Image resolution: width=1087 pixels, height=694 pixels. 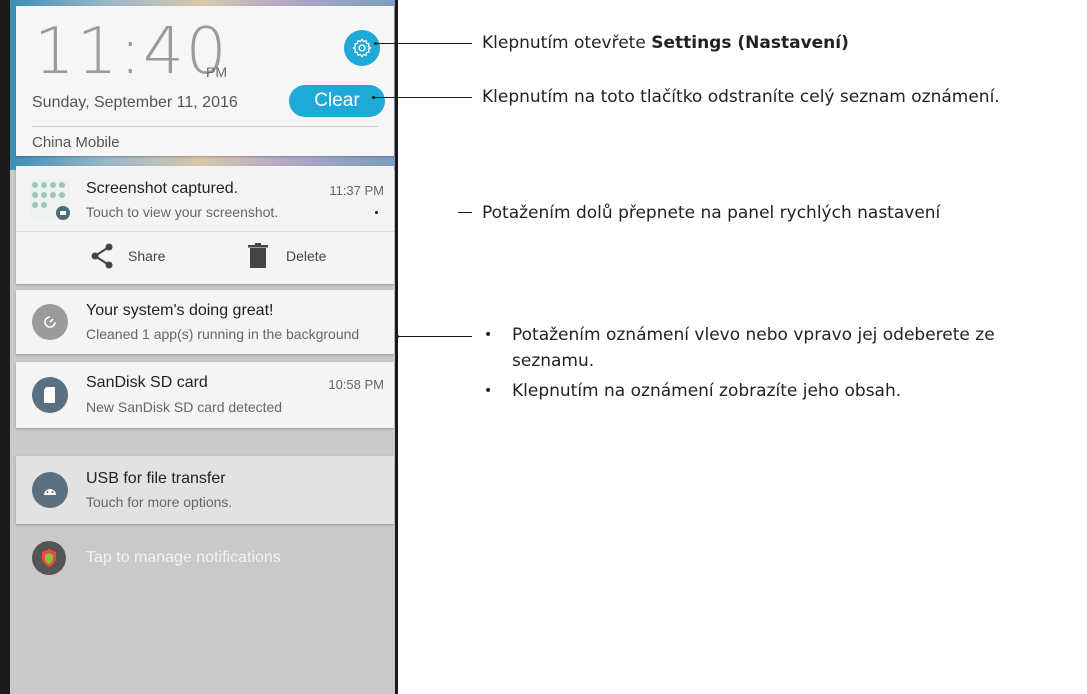 I want to click on quick-pointer-dot, so click(x=376, y=212).